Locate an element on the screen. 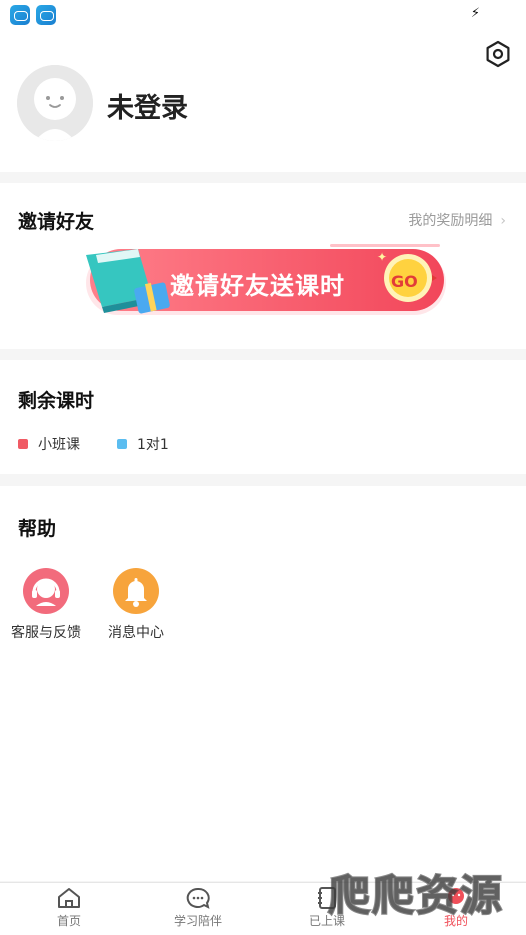  help-title: 帮助 is located at coordinates (37, 529).